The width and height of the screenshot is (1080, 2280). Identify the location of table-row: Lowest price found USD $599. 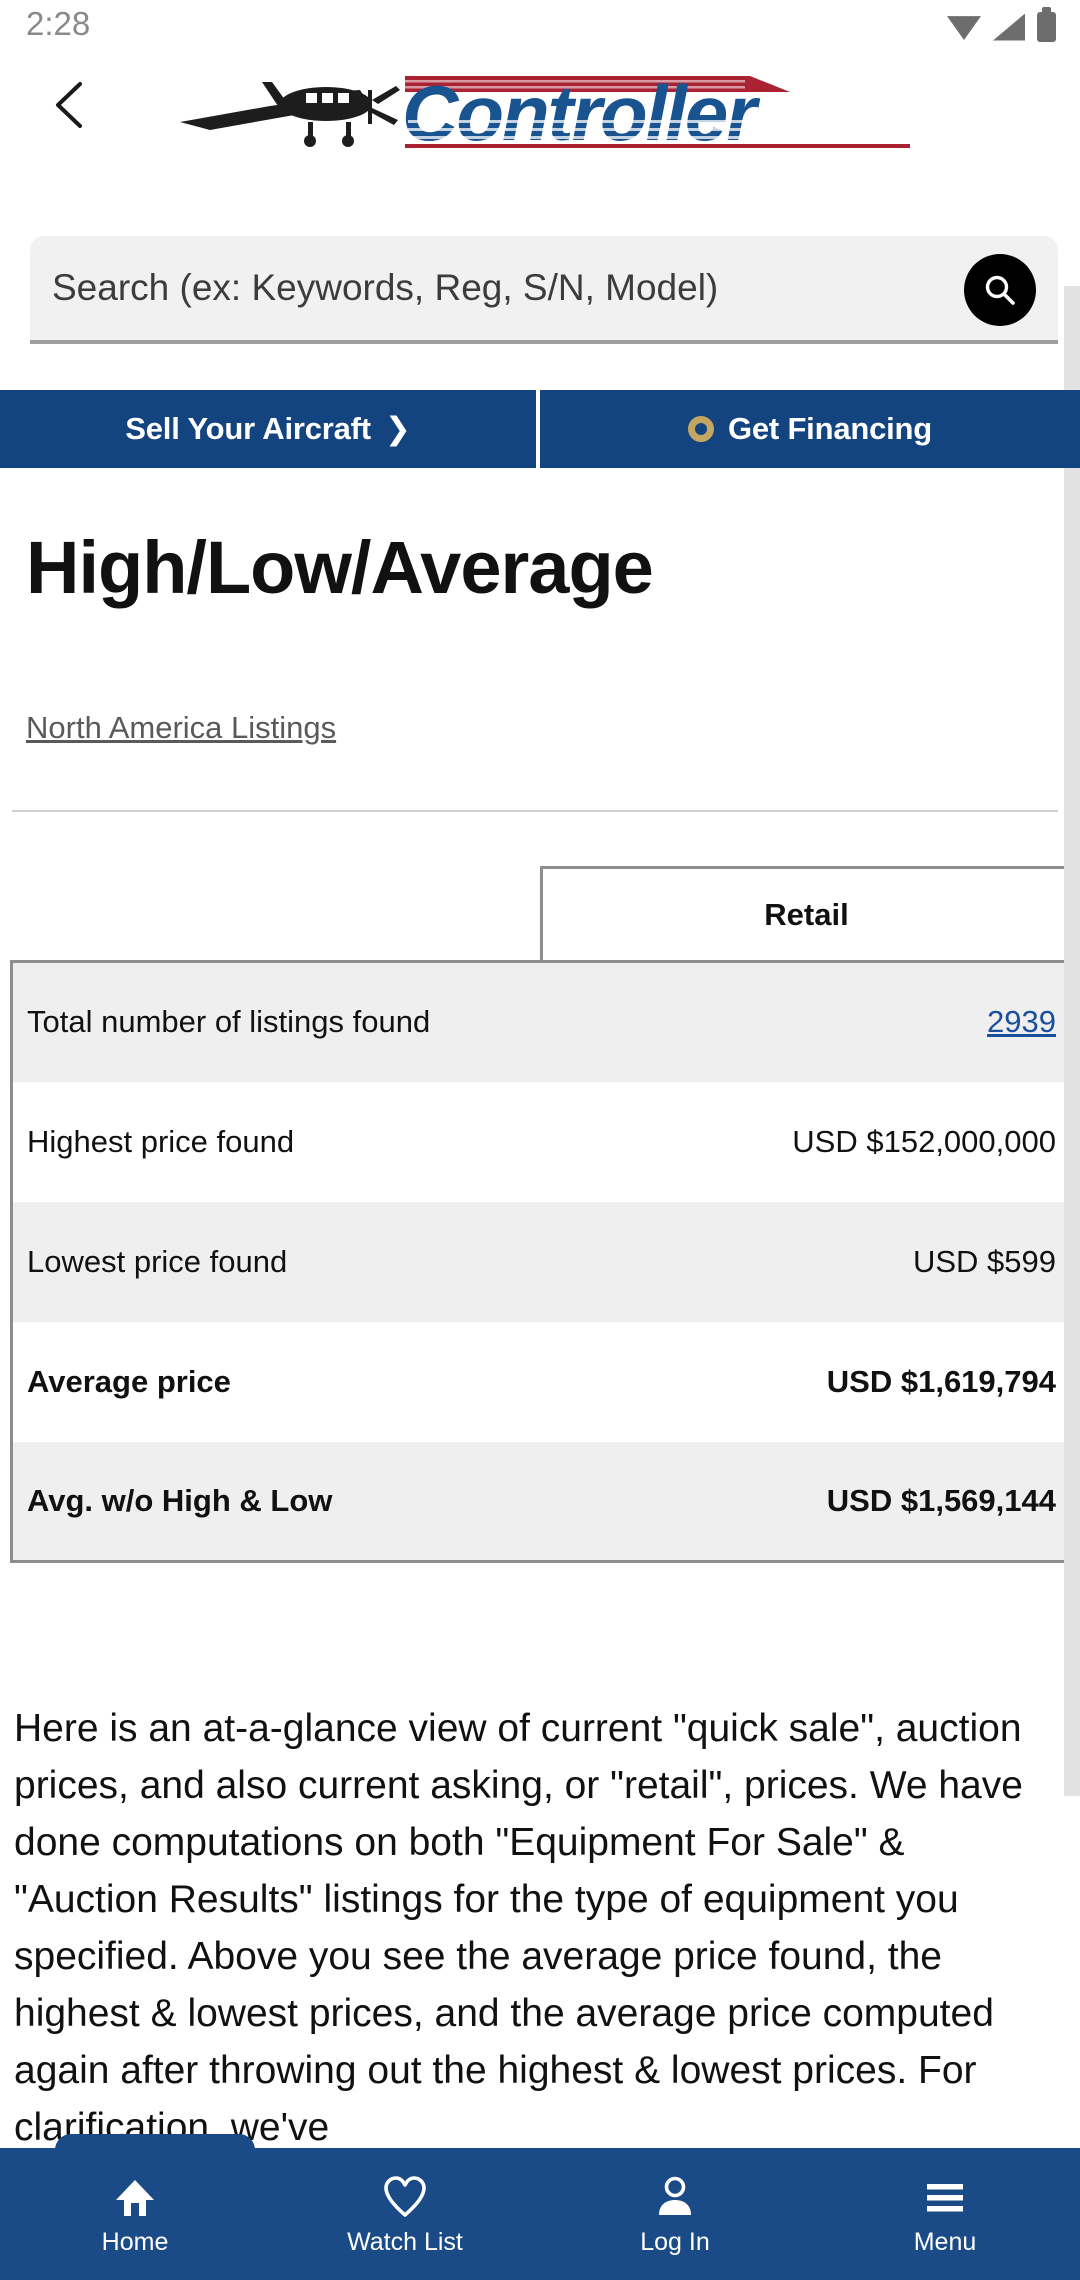
(541, 1261).